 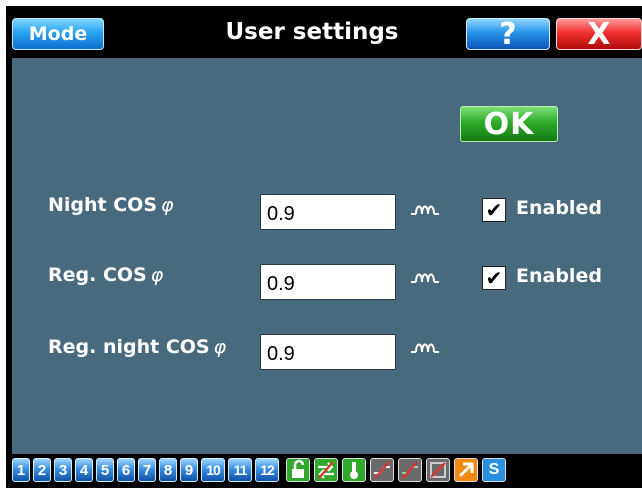 I want to click on disabled-icon, so click(x=438, y=470).